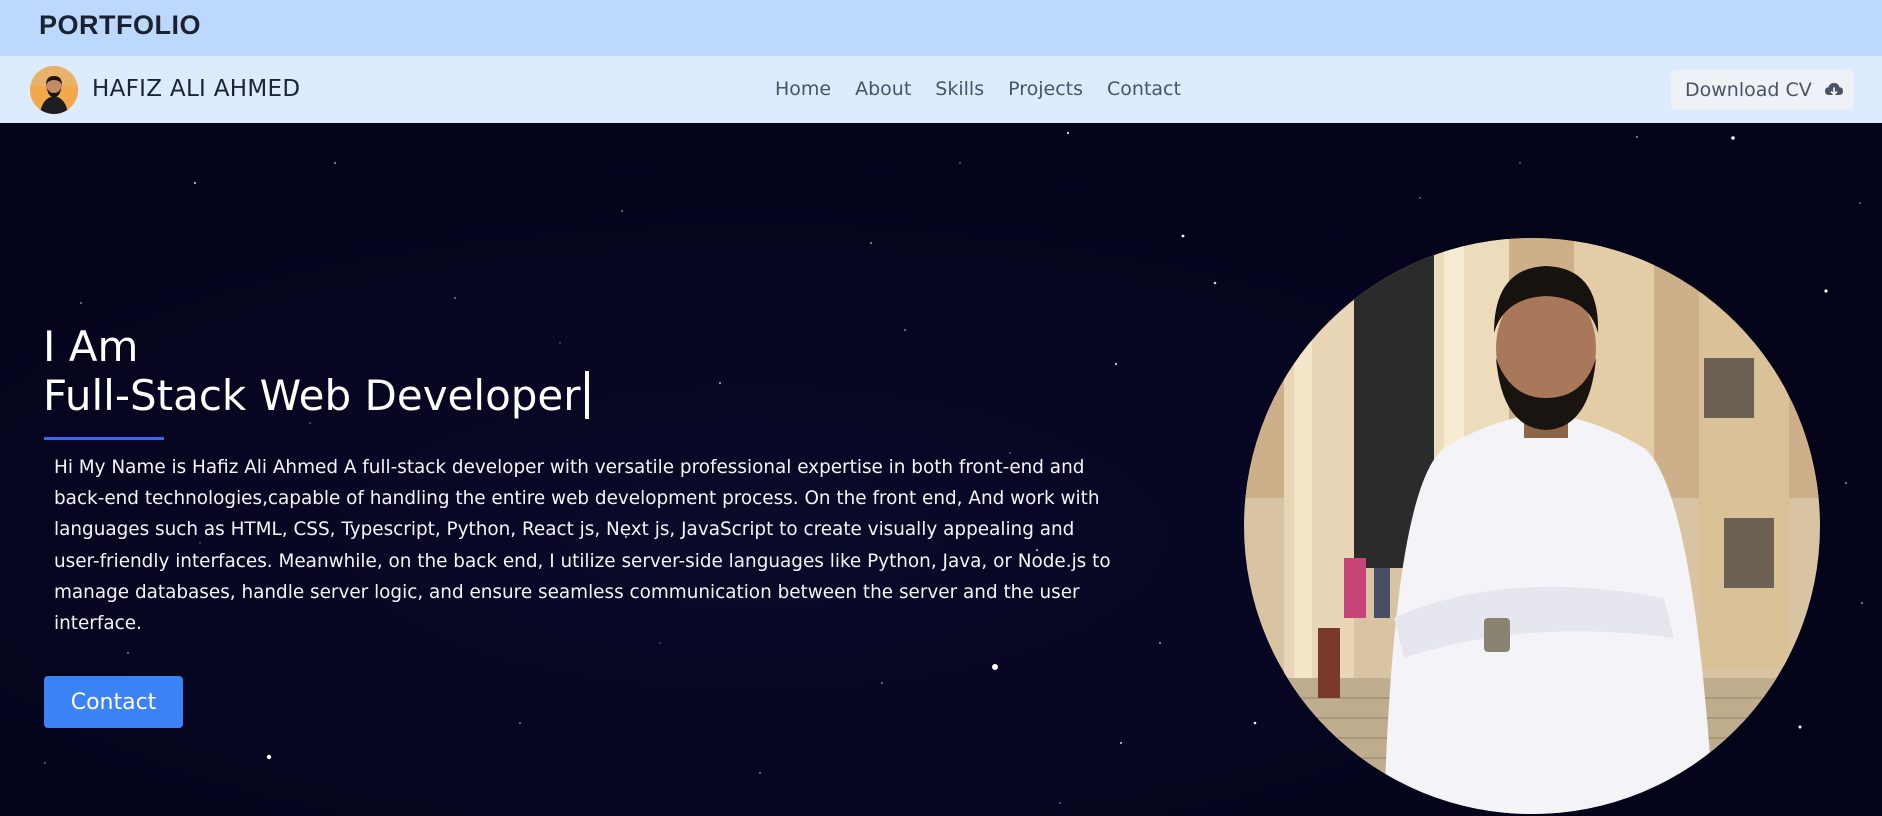 Image resolution: width=1882 pixels, height=816 pixels. I want to click on cloud-download-icon, so click(1833, 89).